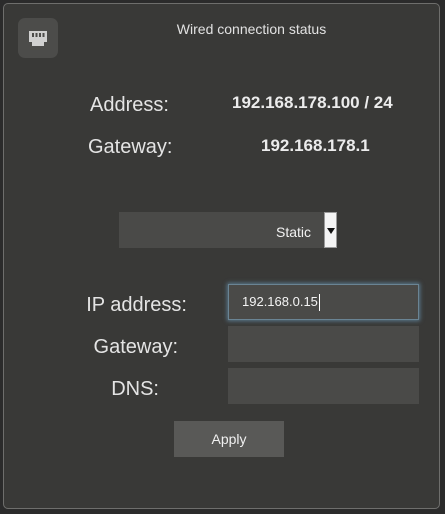 The height and width of the screenshot is (514, 445). What do you see at coordinates (293, 232) in the screenshot?
I see `connection-mode-value: Static` at bounding box center [293, 232].